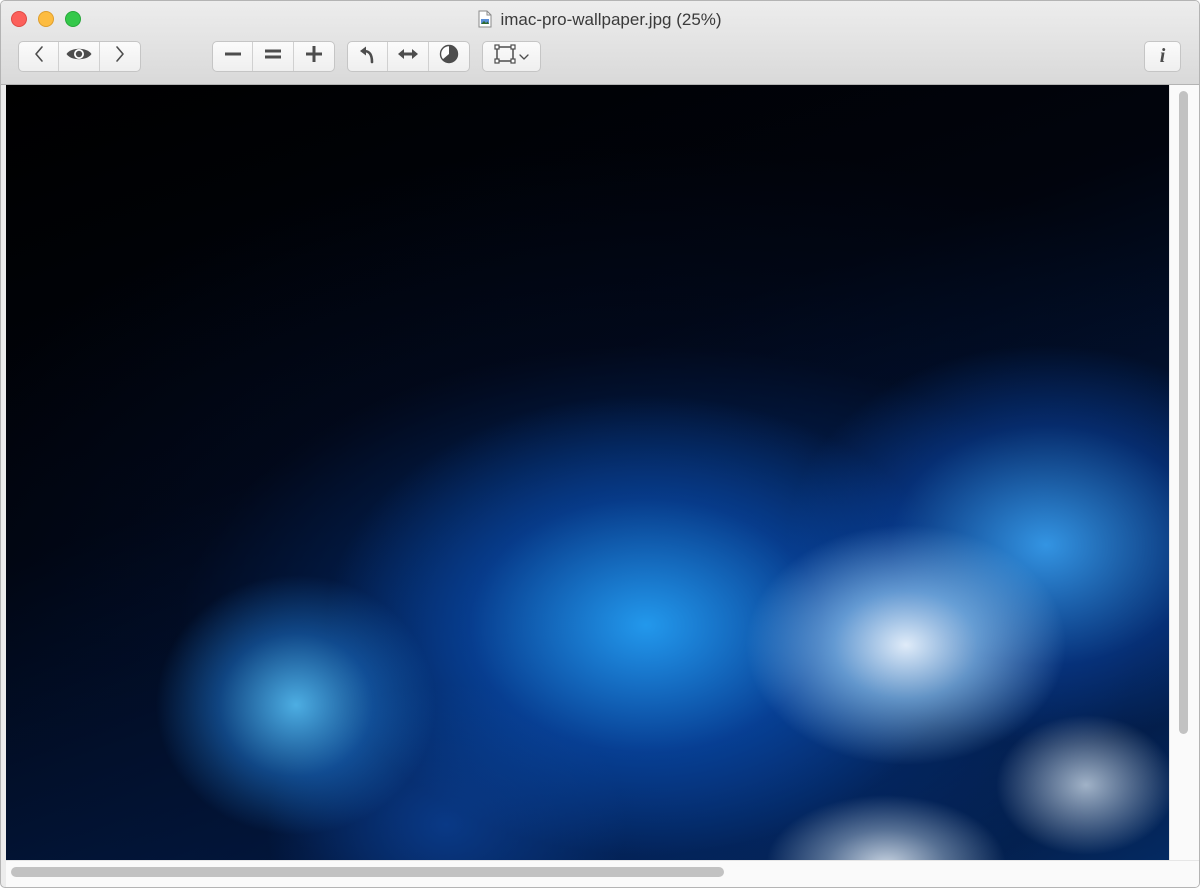  I want to click on edit-button-group, so click(408, 56).